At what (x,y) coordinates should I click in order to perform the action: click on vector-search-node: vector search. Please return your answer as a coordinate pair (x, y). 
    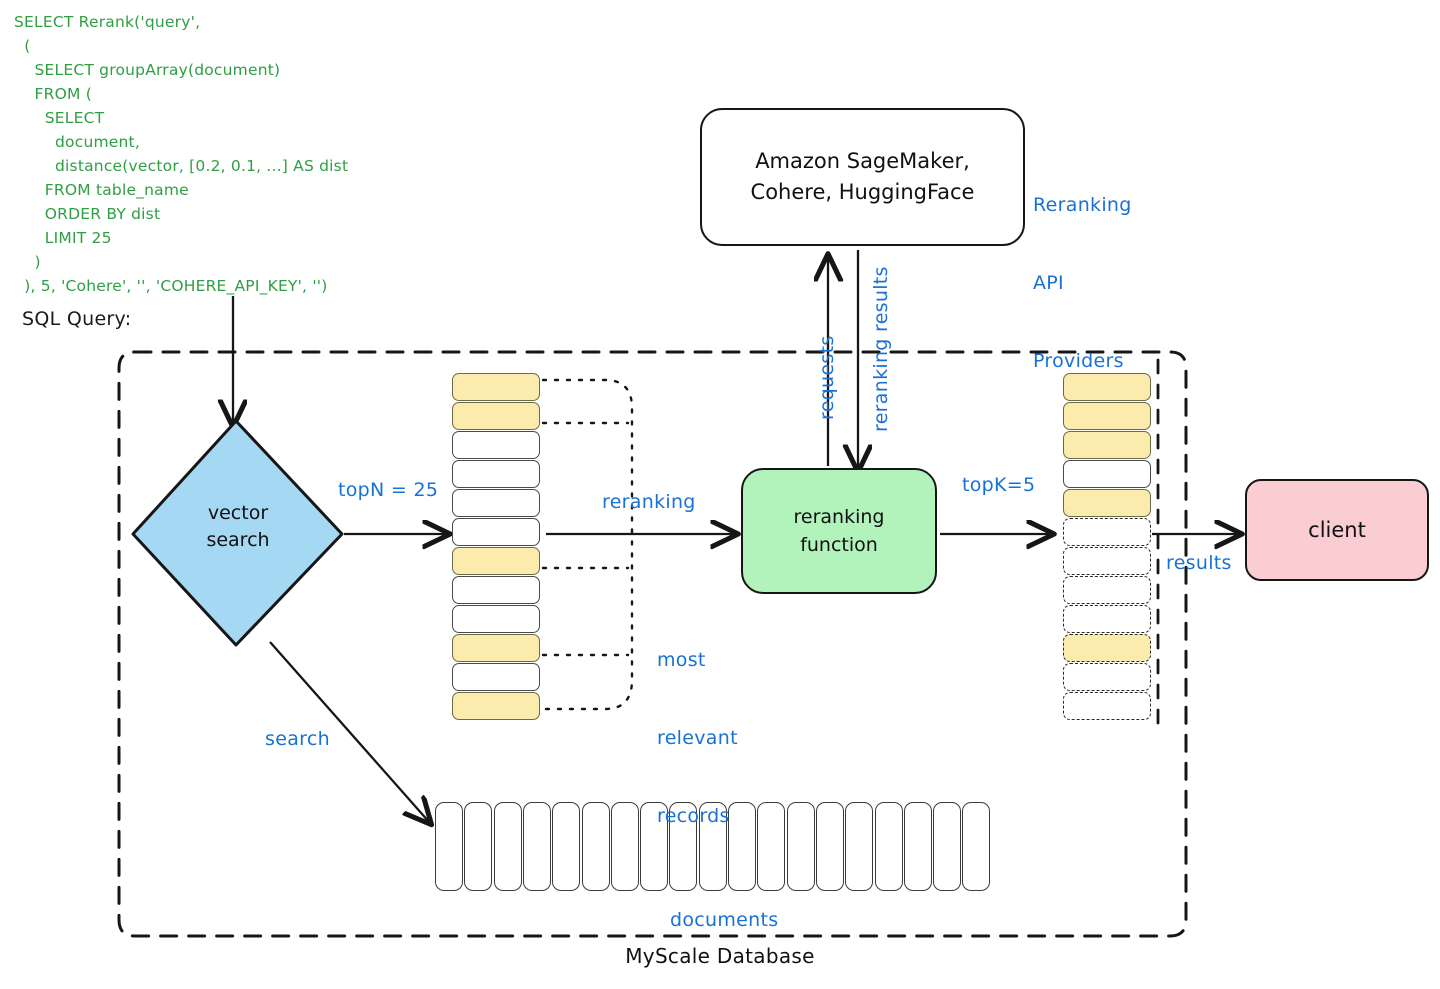
    Looking at the image, I should click on (238, 527).